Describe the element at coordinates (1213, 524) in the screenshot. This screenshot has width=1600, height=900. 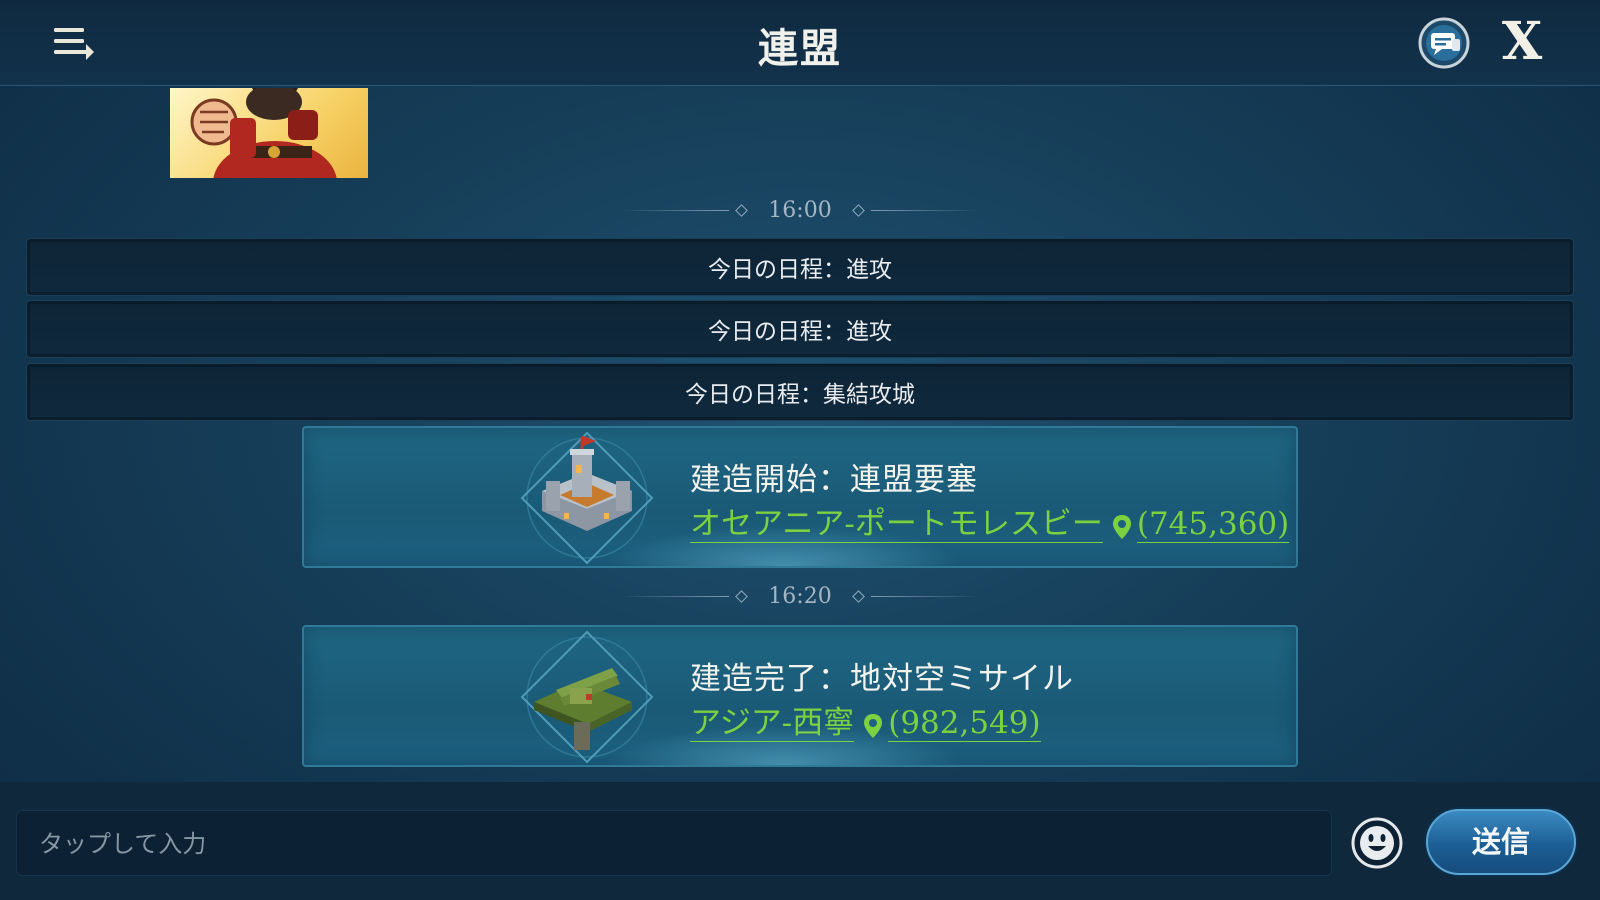
I see `coordinates-link: (745,360)` at that location.